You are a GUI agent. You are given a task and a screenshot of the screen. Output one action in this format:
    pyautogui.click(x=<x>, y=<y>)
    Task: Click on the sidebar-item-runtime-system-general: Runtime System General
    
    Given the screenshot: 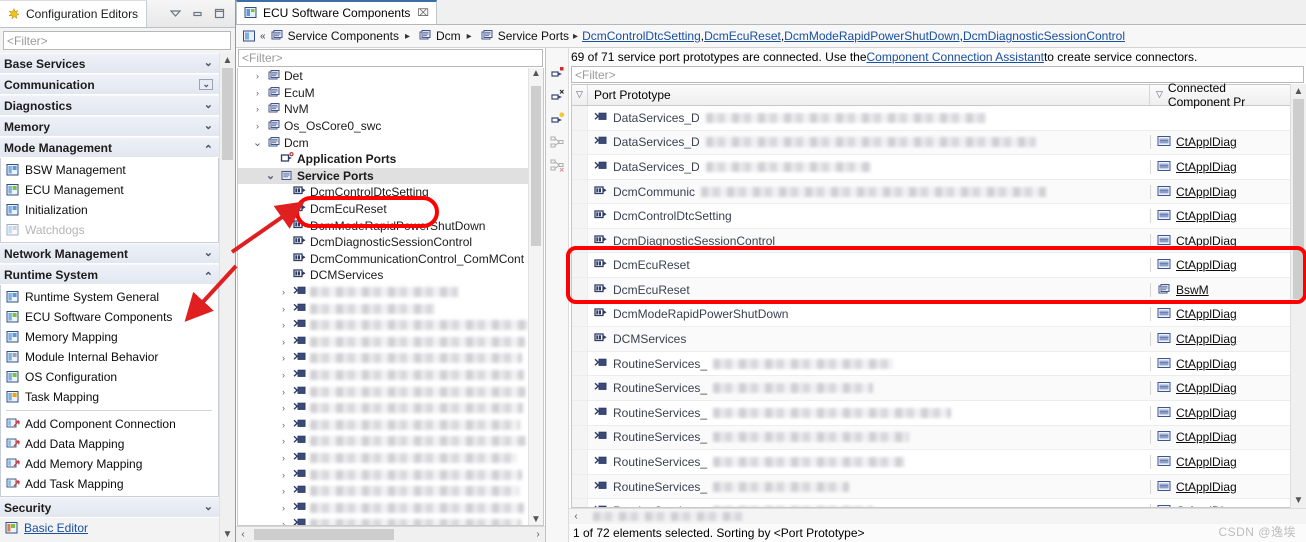 What is the action you would take?
    pyautogui.click(x=109, y=297)
    